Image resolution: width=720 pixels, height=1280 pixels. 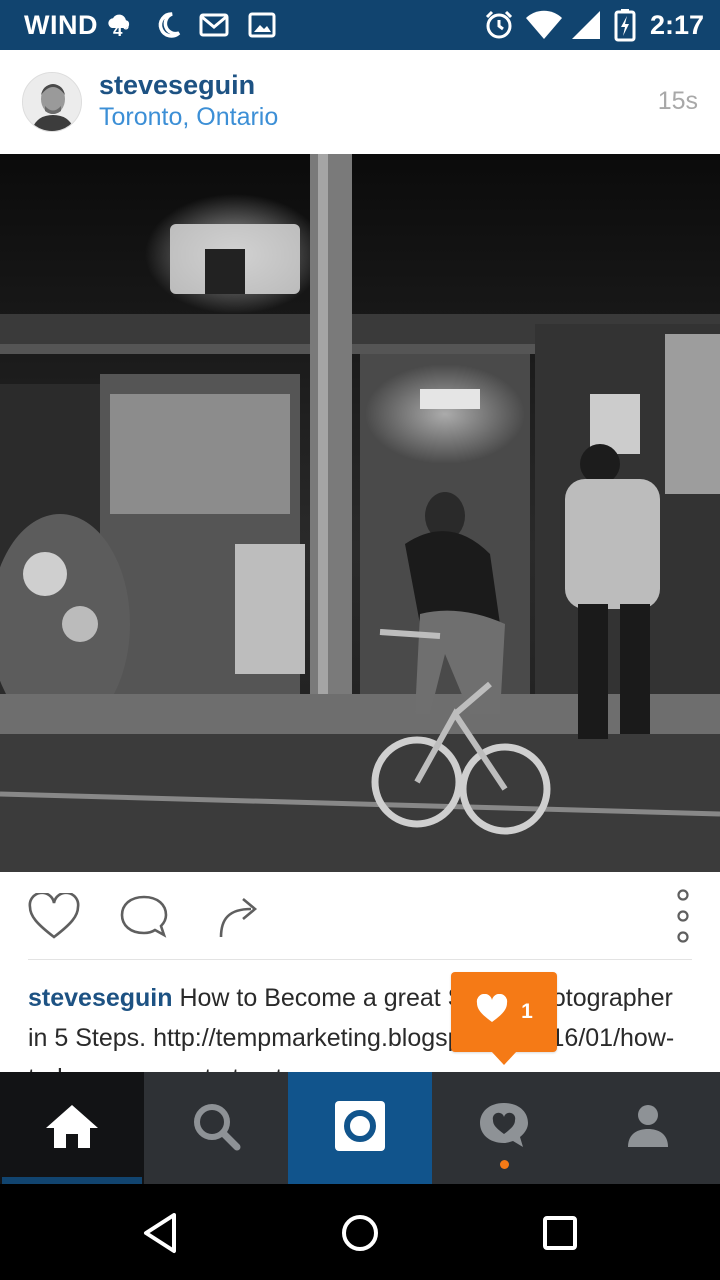 What do you see at coordinates (177, 85) in the screenshot?
I see `post-username: steveseguin` at bounding box center [177, 85].